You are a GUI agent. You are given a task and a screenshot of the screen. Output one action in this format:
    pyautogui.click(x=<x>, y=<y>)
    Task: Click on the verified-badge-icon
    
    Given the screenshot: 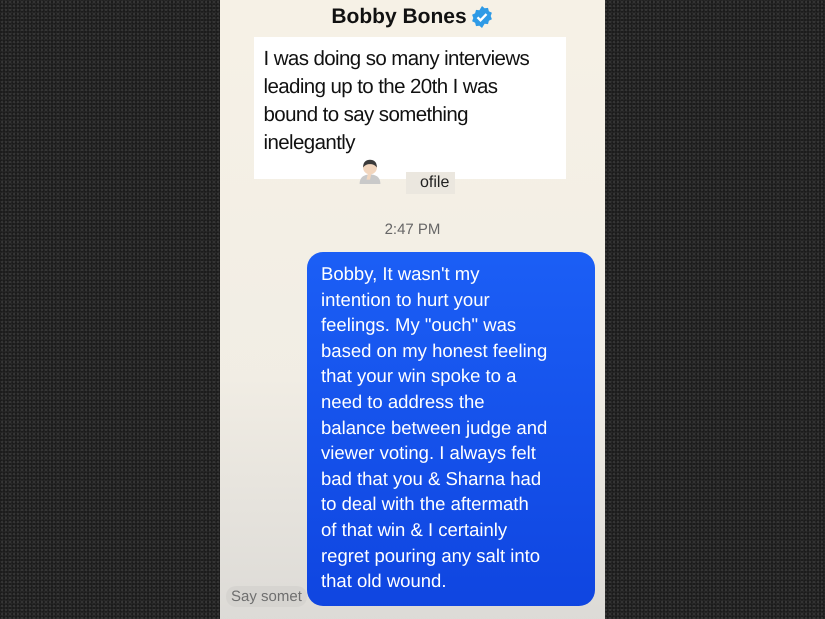 What is the action you would take?
    pyautogui.click(x=482, y=17)
    